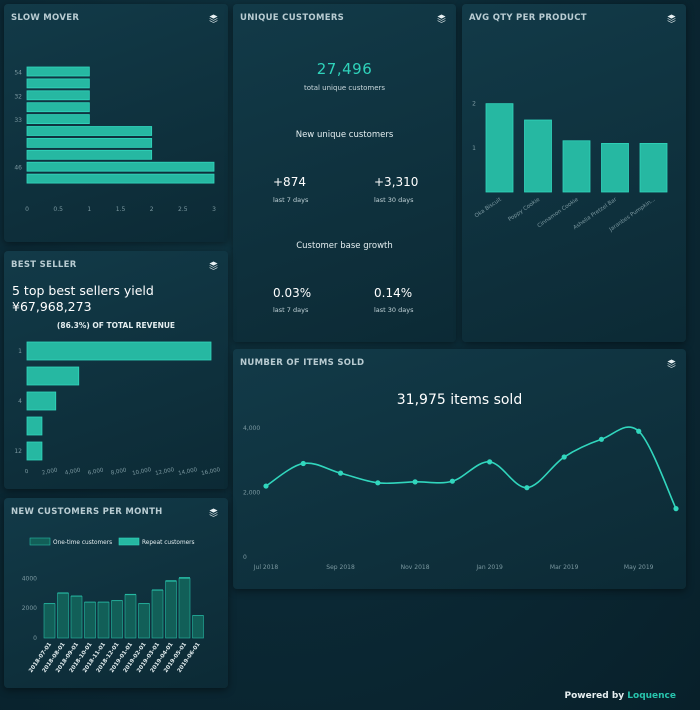 This screenshot has height=710, width=700. Describe the element at coordinates (251, 428) in the screenshot. I see `items-sold-y-tick: 4,000` at that location.